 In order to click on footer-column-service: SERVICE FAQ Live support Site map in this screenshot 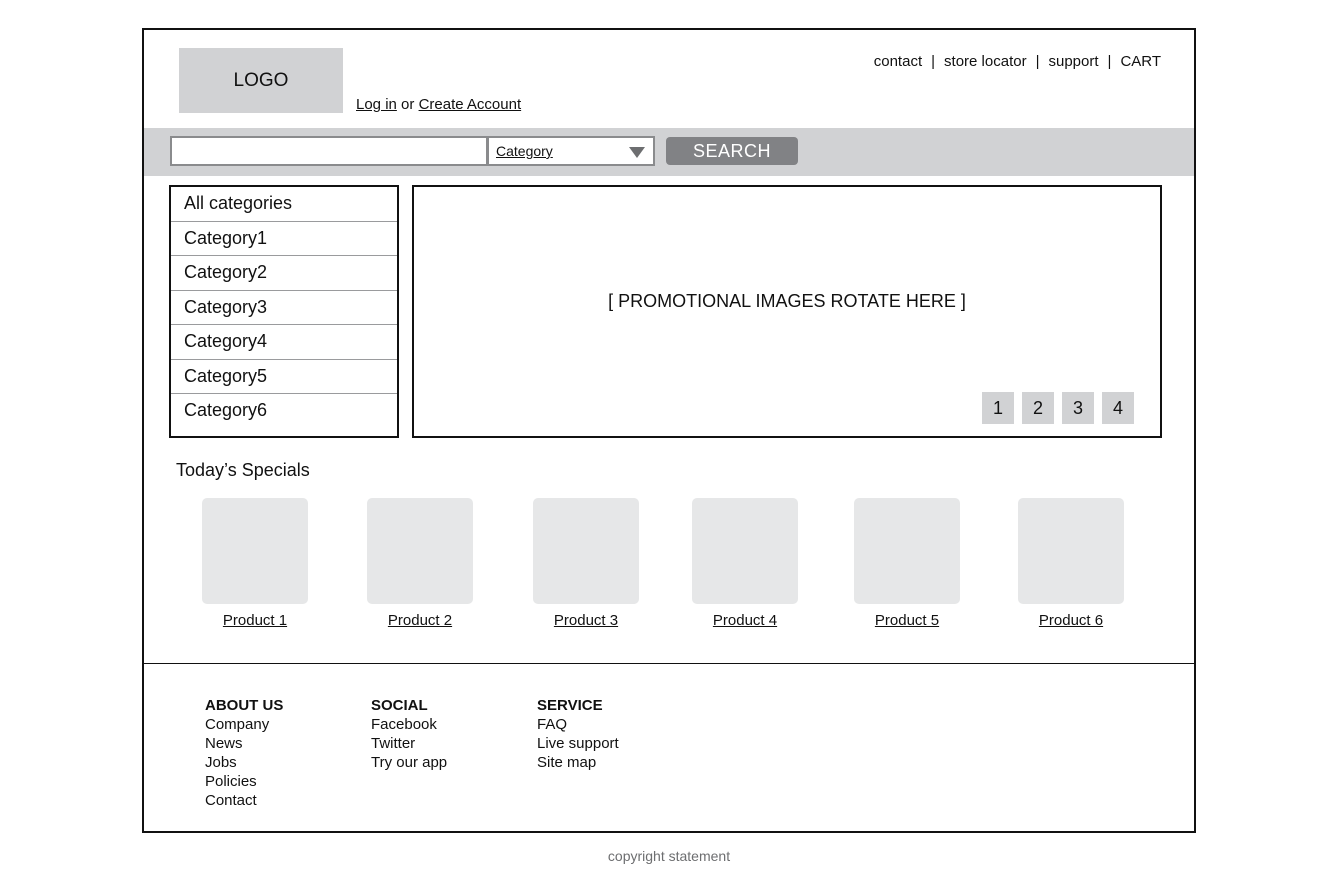, I will do `click(578, 734)`.